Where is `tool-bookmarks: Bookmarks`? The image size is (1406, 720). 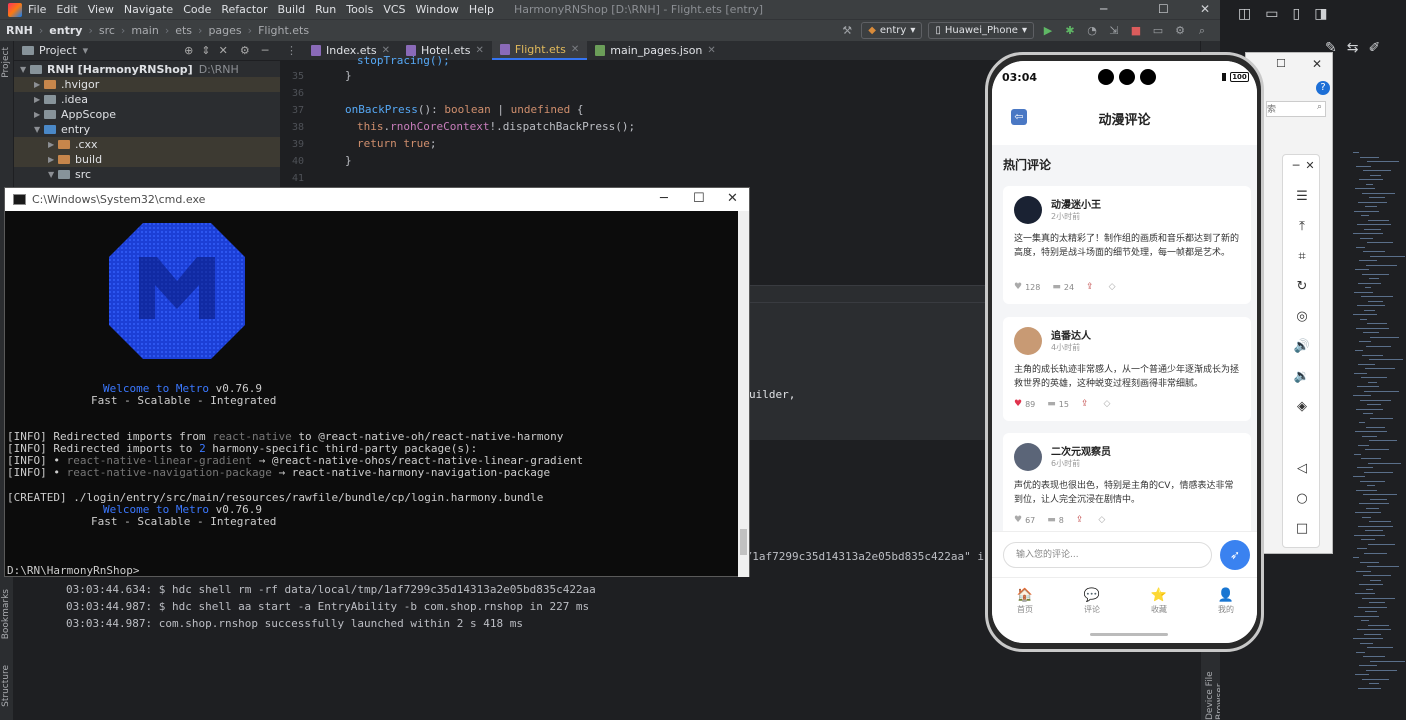
tool-bookmarks: Bookmarks is located at coordinates (6, 614).